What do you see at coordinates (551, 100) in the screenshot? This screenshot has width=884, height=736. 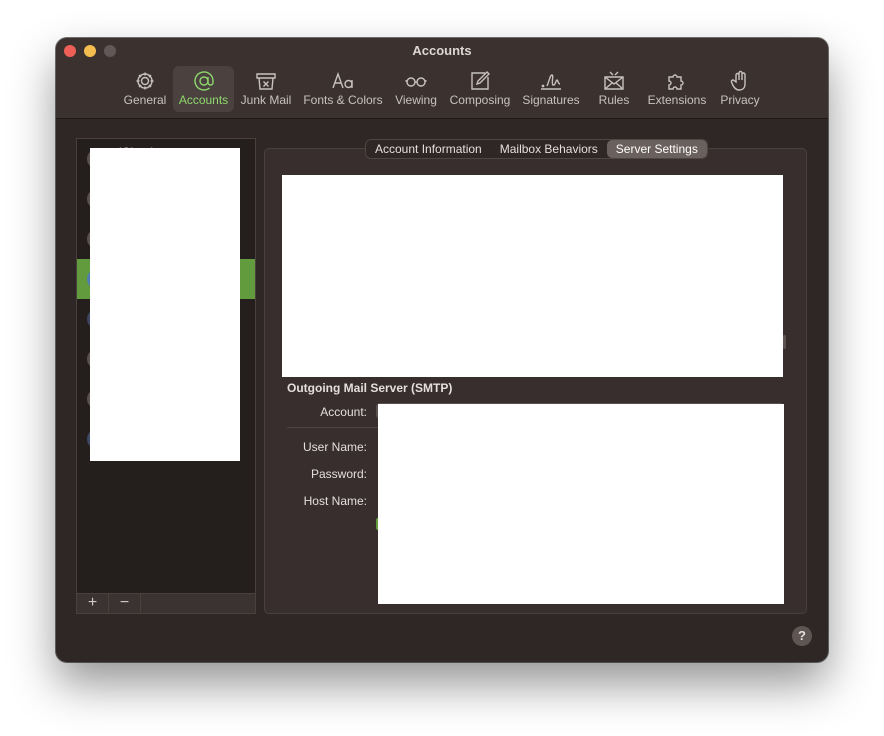 I see `toolbar-label: Signatures` at bounding box center [551, 100].